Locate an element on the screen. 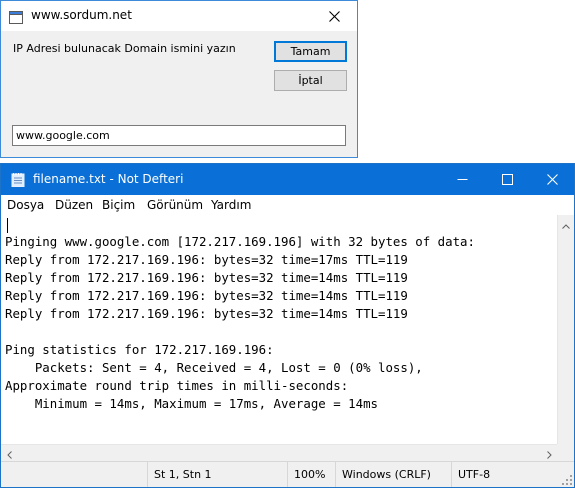 The image size is (575, 488). maximize-icon is located at coordinates (507, 179).